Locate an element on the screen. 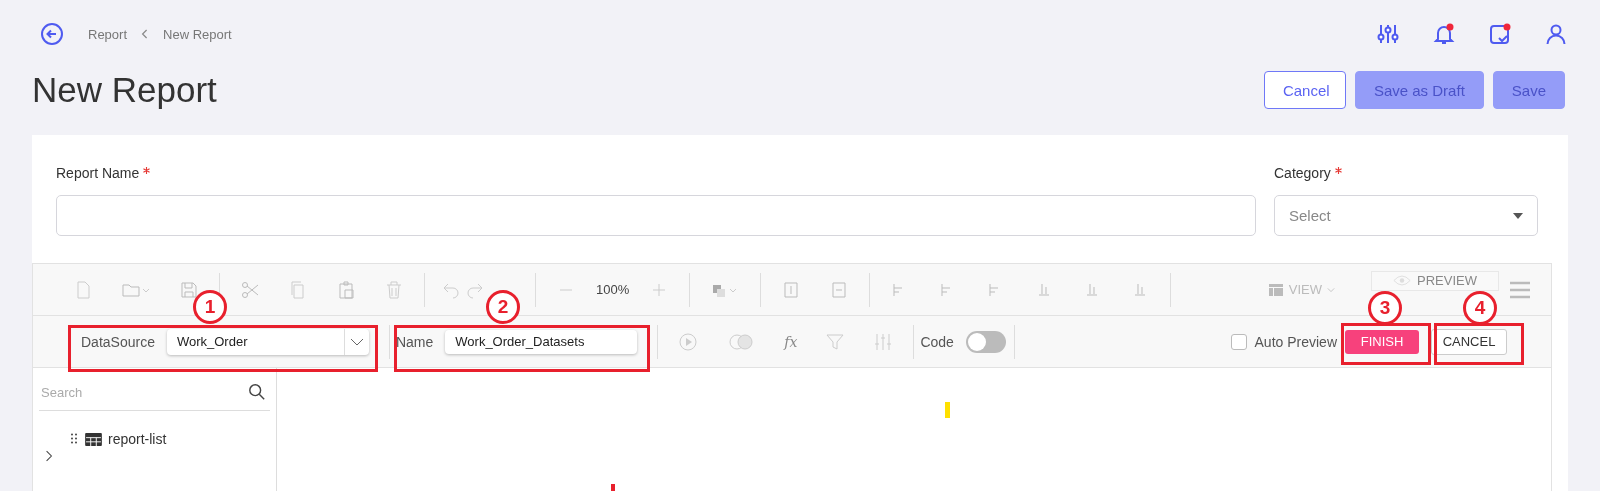 This screenshot has width=1600, height=491. breadcrumb-link: New Report is located at coordinates (197, 34).